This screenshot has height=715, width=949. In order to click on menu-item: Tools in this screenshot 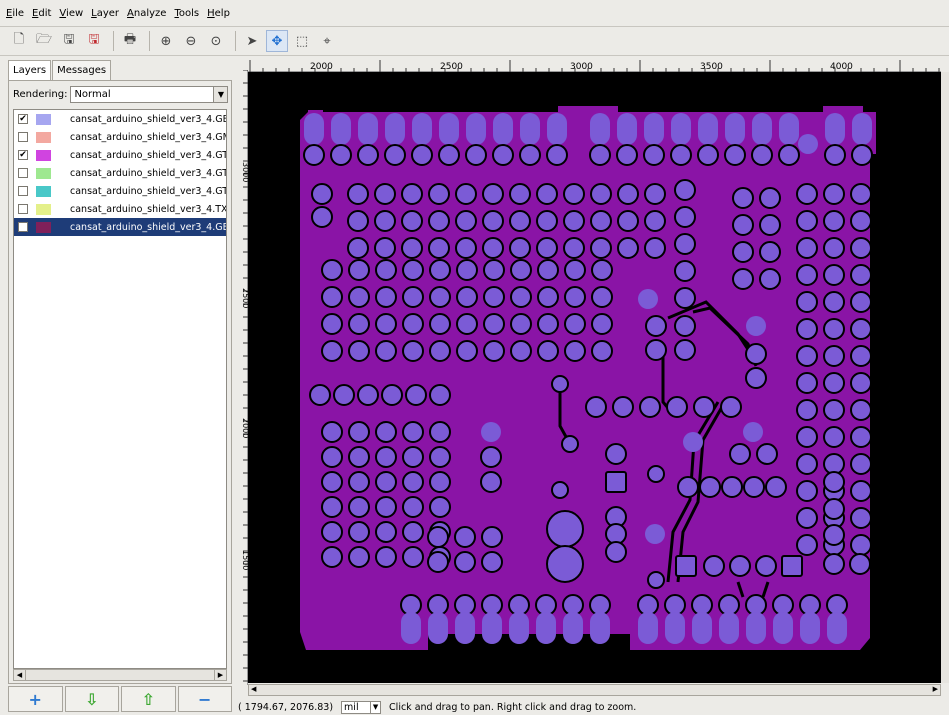, I will do `click(186, 13)`.